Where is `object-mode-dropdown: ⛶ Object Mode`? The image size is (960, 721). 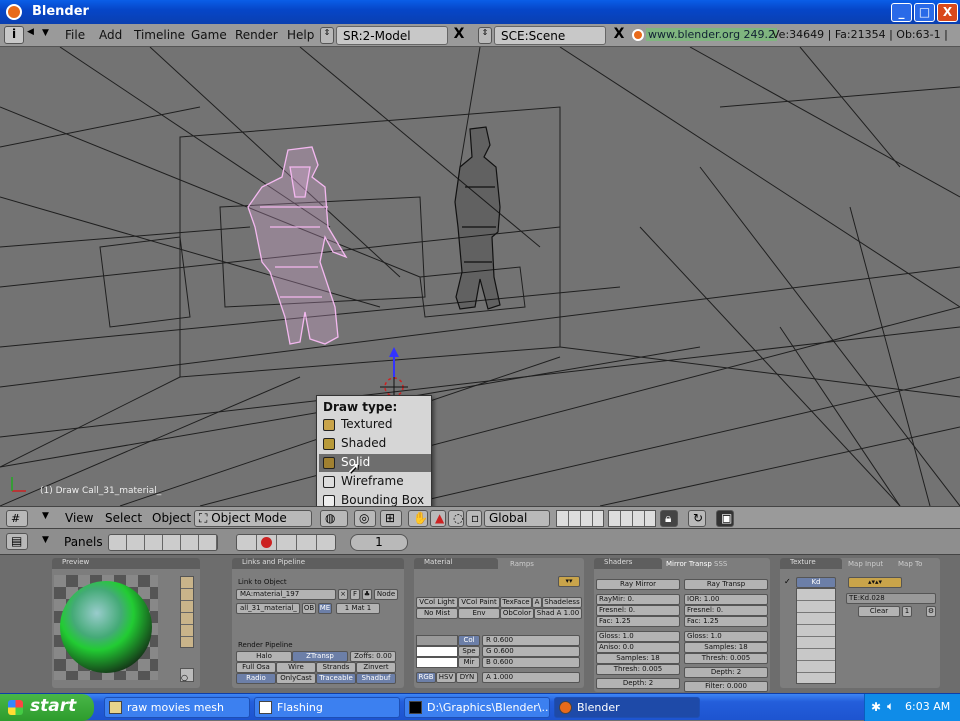
object-mode-dropdown: ⛶ Object Mode is located at coordinates (253, 518).